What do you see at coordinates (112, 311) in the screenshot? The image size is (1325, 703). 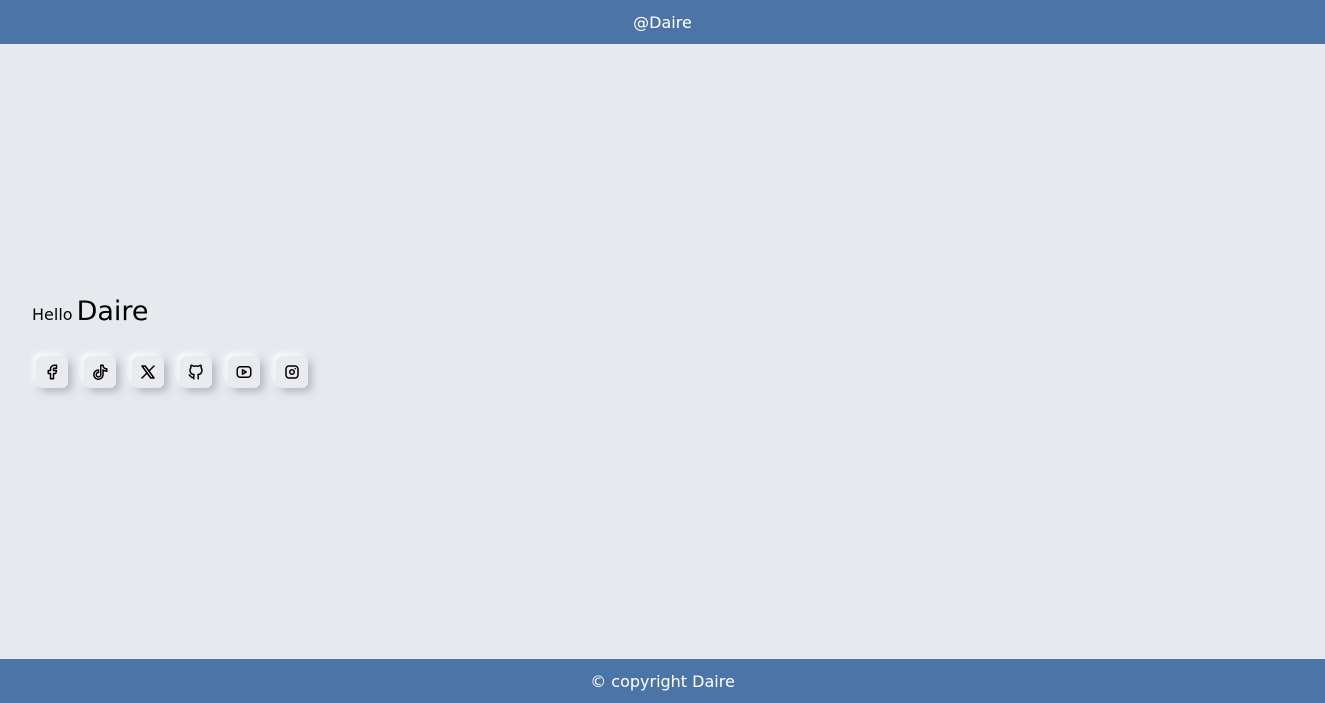 I see `greeting-name: Daire` at bounding box center [112, 311].